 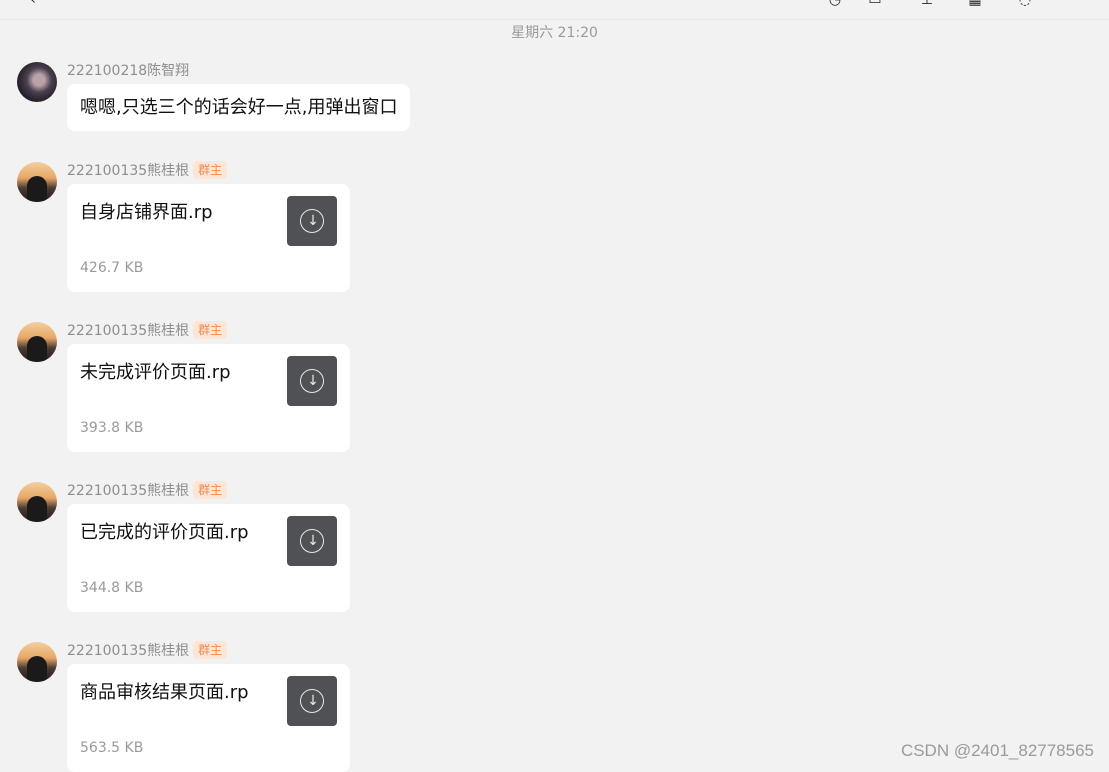 What do you see at coordinates (112, 748) in the screenshot?
I see `file-size: 563.5 KB` at bounding box center [112, 748].